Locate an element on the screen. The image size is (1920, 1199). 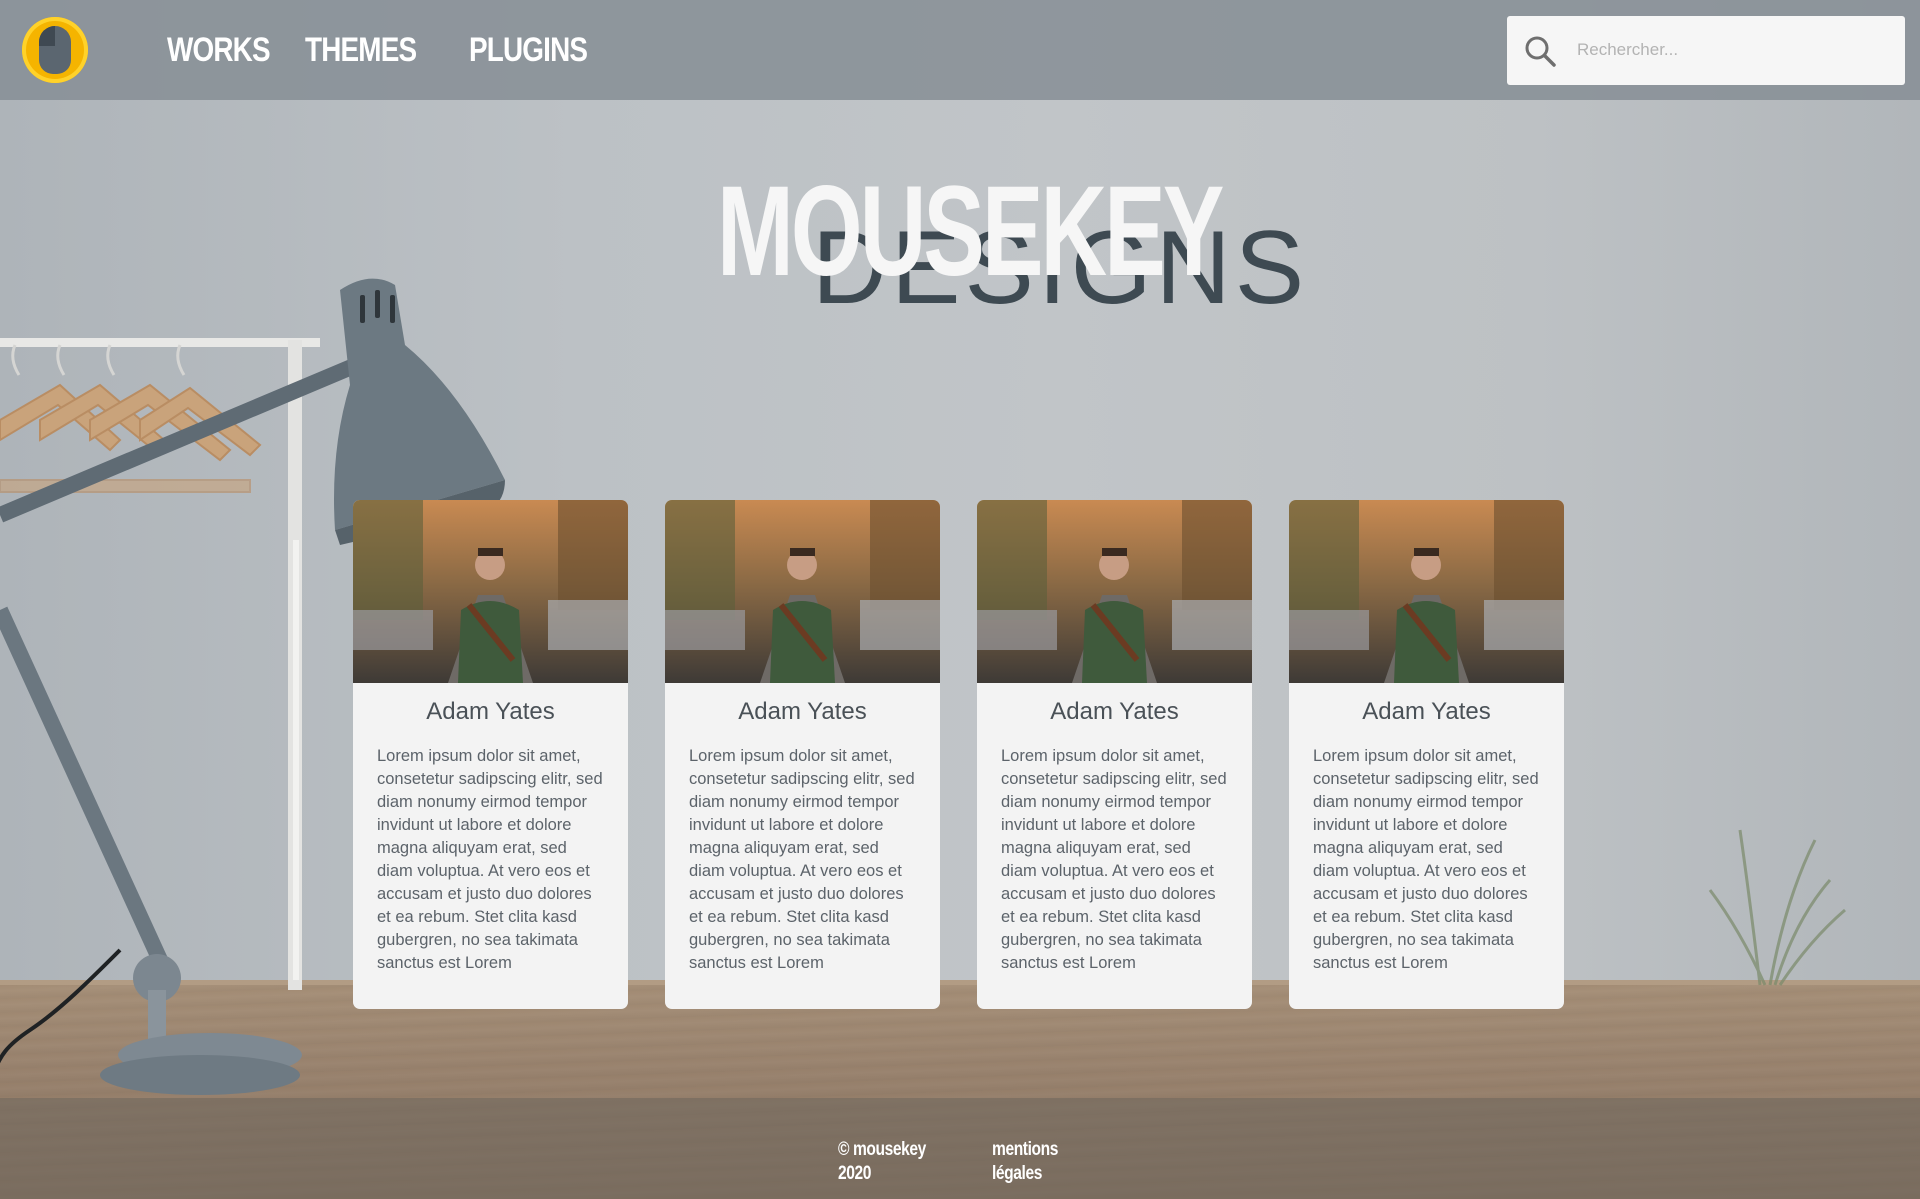
main-nav: WORKS THEMES PLUGINS is located at coordinates (378, 50).